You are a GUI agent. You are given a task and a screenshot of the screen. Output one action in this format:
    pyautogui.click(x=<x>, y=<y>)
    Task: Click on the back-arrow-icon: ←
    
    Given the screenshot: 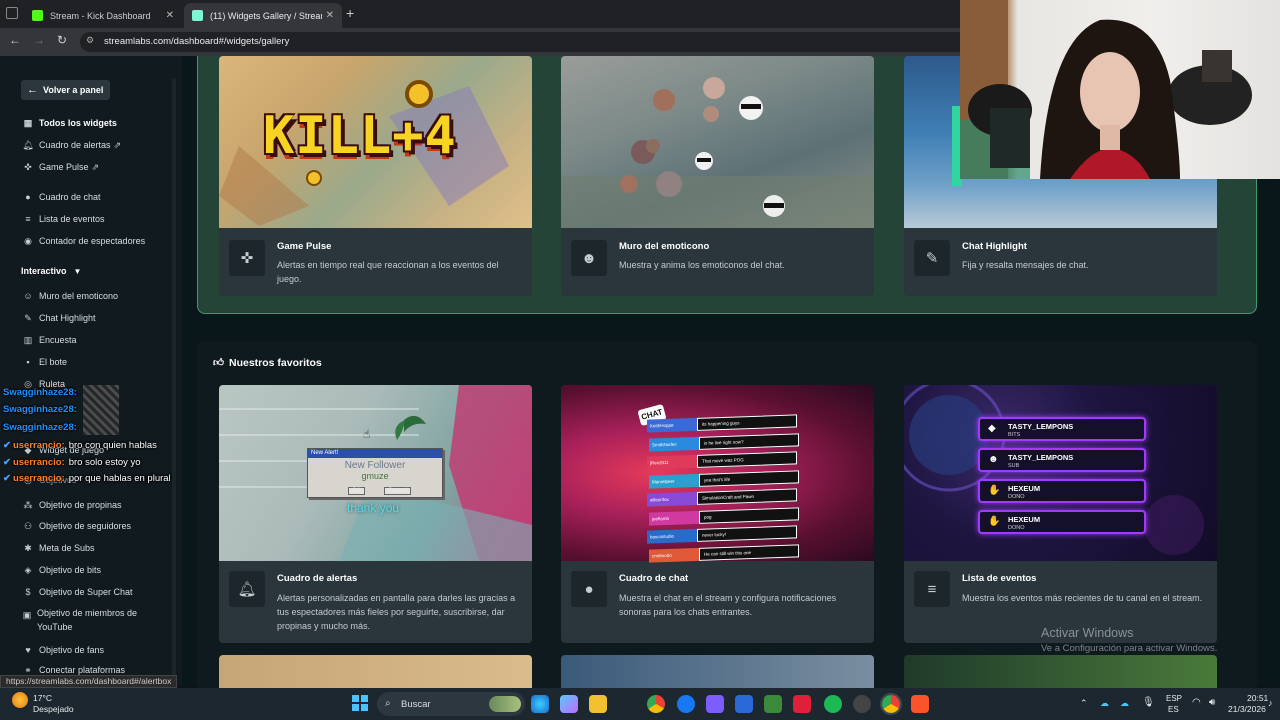 What is the action you would take?
    pyautogui.click(x=15, y=40)
    